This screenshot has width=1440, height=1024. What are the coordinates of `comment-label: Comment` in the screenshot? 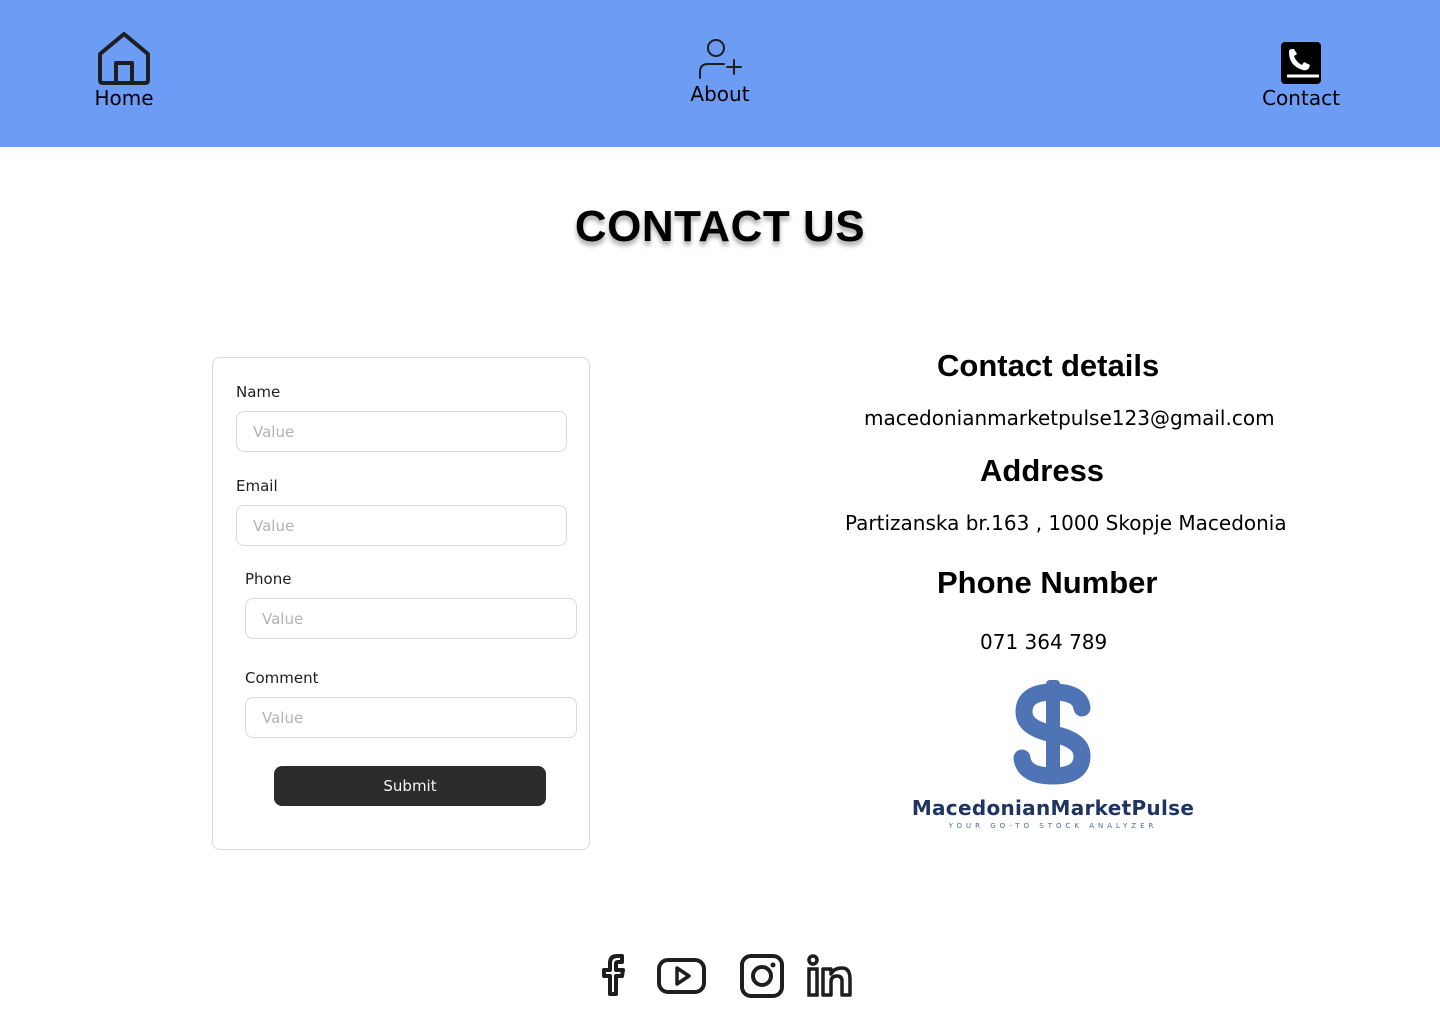 It's located at (282, 678).